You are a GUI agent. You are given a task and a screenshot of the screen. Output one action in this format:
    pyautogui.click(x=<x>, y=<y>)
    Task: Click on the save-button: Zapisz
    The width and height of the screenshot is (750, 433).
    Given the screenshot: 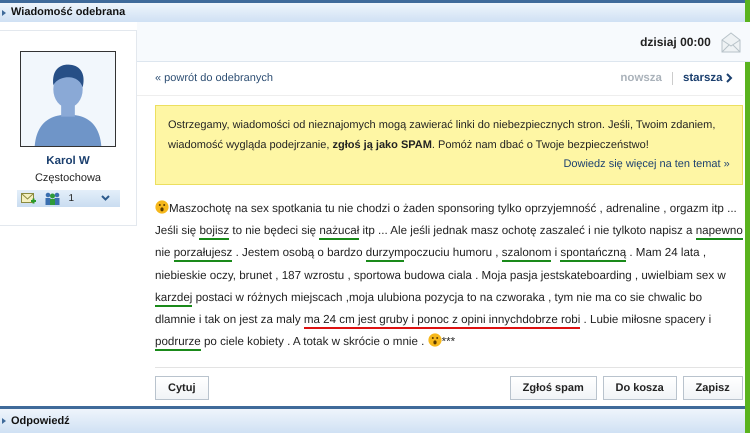 What is the action you would take?
    pyautogui.click(x=712, y=388)
    